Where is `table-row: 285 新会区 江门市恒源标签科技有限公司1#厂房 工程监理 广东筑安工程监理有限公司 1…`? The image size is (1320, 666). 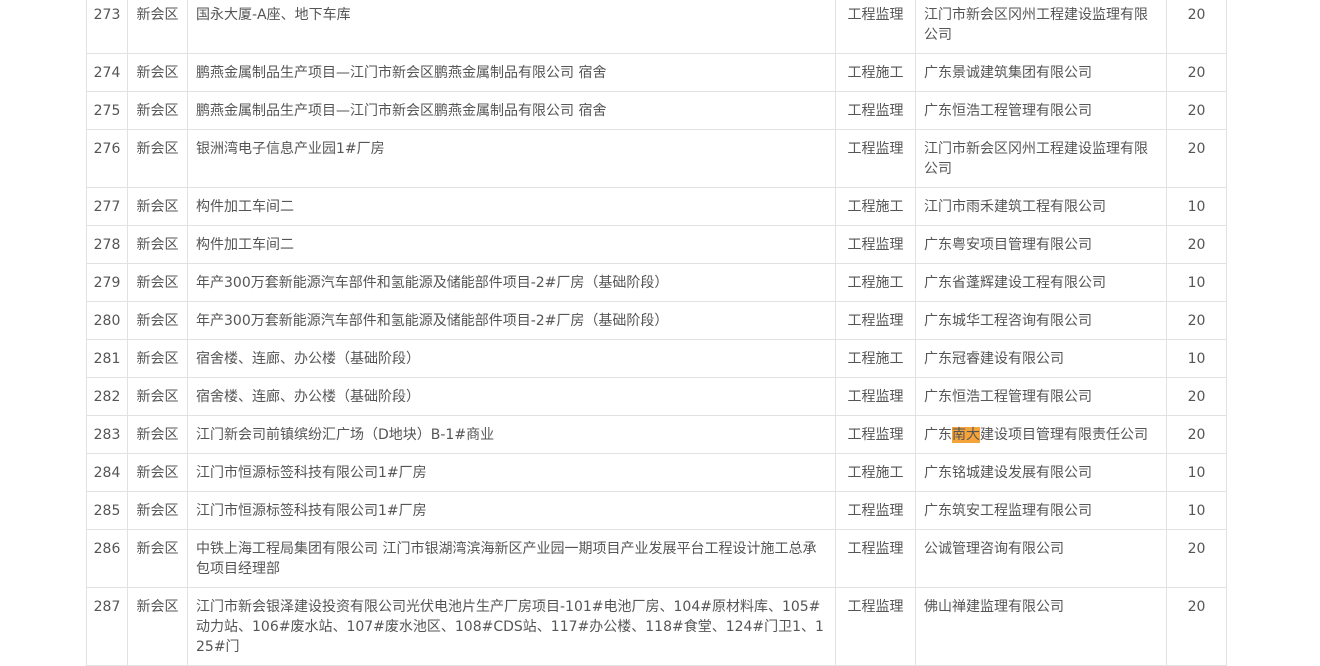 table-row: 285 新会区 江门市恒源标签科技有限公司1#厂房 工程监理 广东筑安工程监理有限公司 1… is located at coordinates (656, 510).